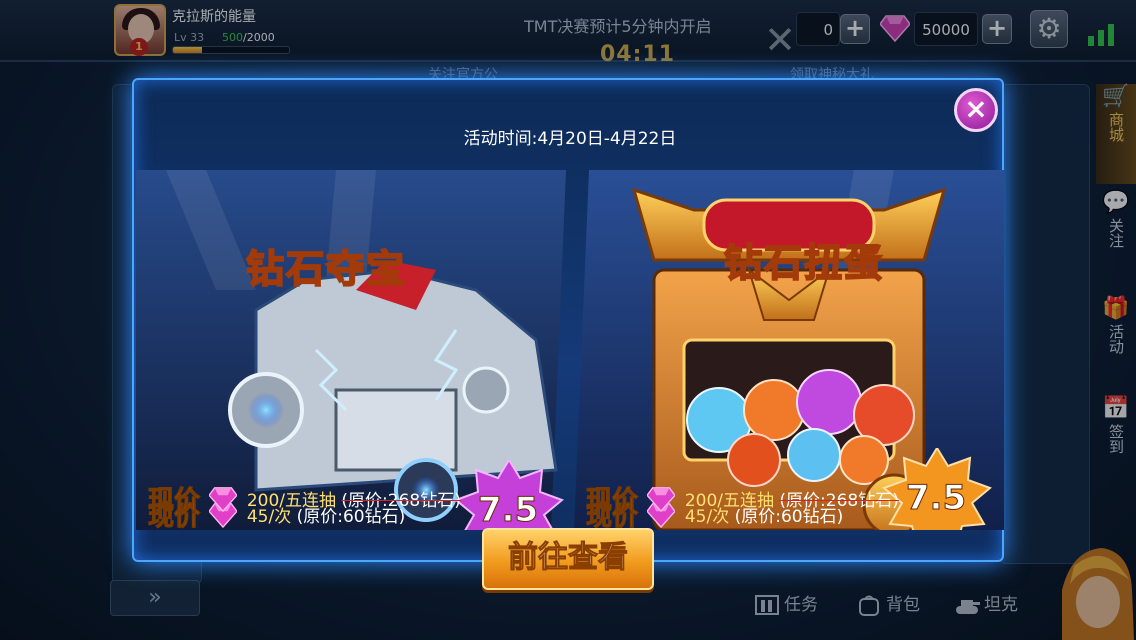 The height and width of the screenshot is (640, 1136). Describe the element at coordinates (570, 139) in the screenshot. I see `activity-time: 活动时间:4月20日-4月22日` at that location.